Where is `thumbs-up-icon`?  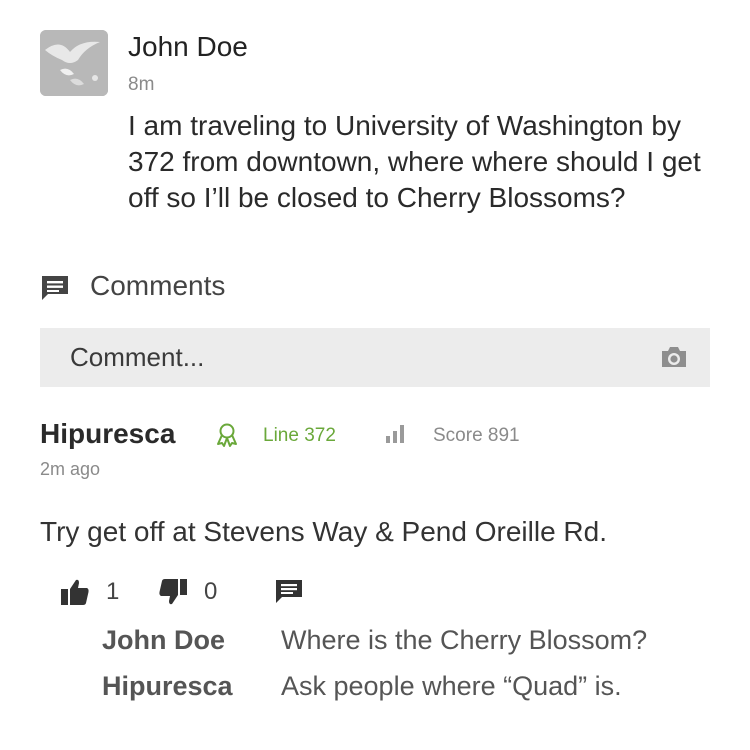 thumbs-up-icon is located at coordinates (75, 592).